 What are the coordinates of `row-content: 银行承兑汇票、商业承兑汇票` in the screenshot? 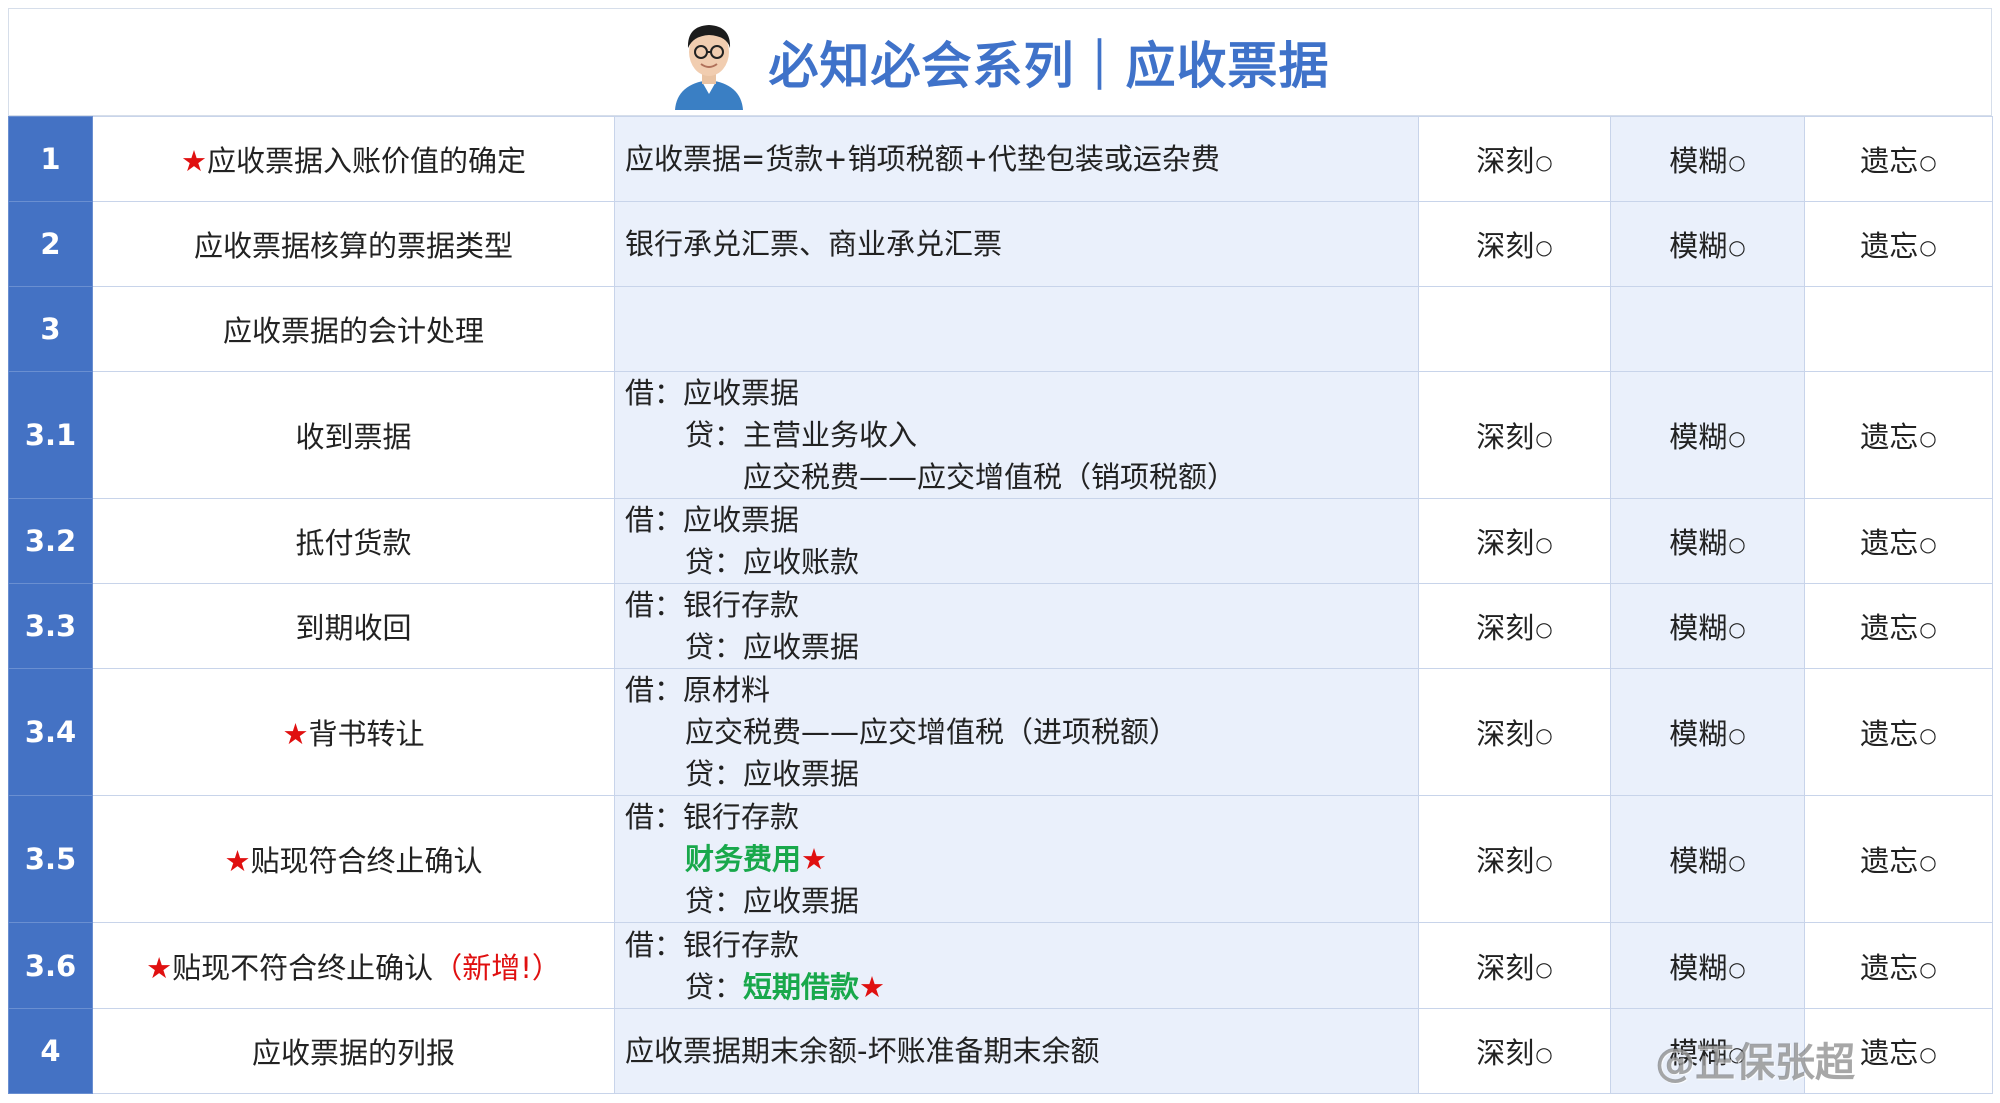 It's located at (1016, 244).